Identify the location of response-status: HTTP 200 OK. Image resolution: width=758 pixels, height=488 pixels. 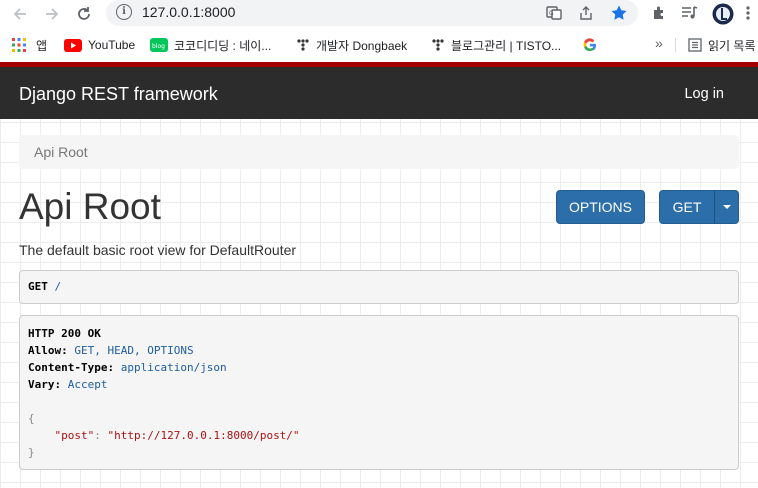
(64, 333).